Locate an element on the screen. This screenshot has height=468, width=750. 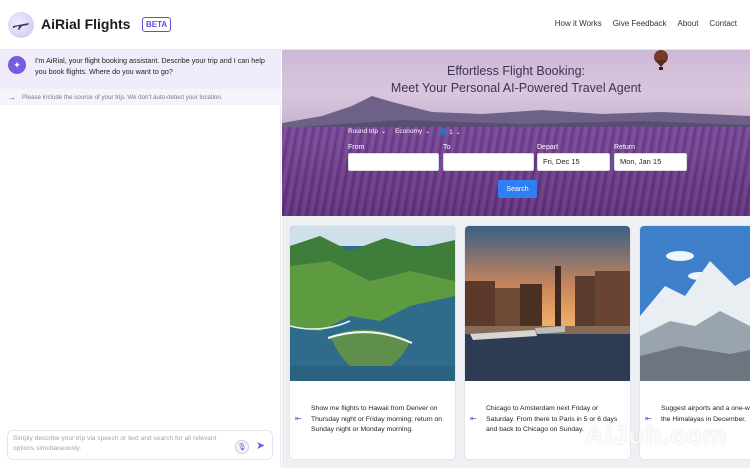
top-nav: How it Works Give Feedback About Contact is located at coordinates (646, 23).